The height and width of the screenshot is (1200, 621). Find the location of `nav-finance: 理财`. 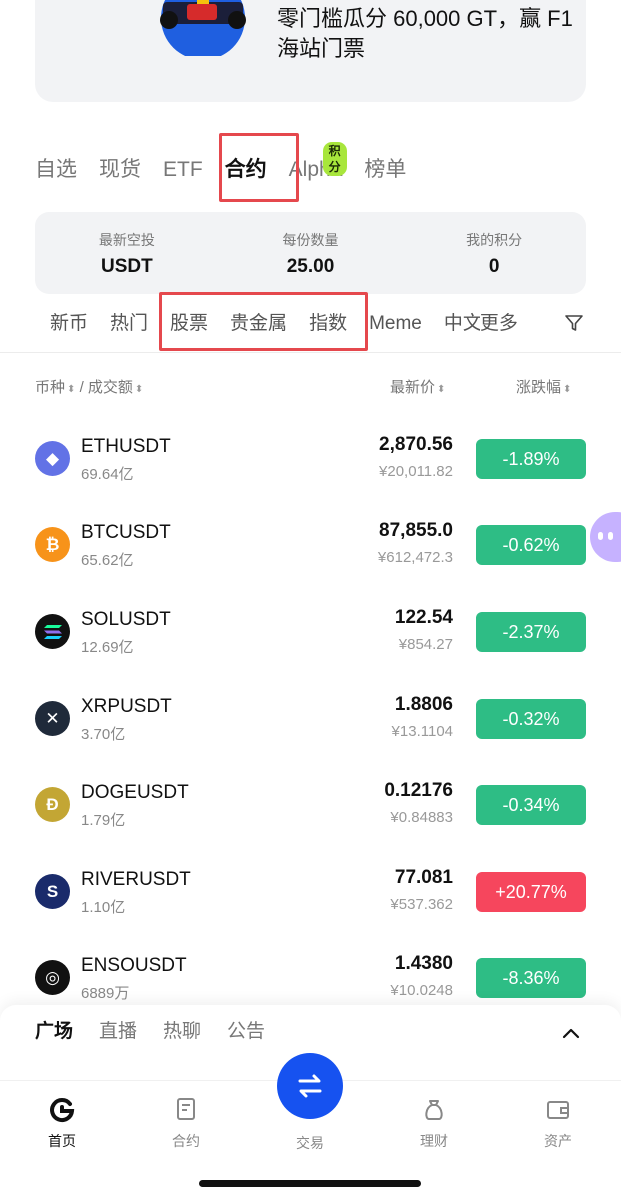

nav-finance: 理财 is located at coordinates (434, 1121).